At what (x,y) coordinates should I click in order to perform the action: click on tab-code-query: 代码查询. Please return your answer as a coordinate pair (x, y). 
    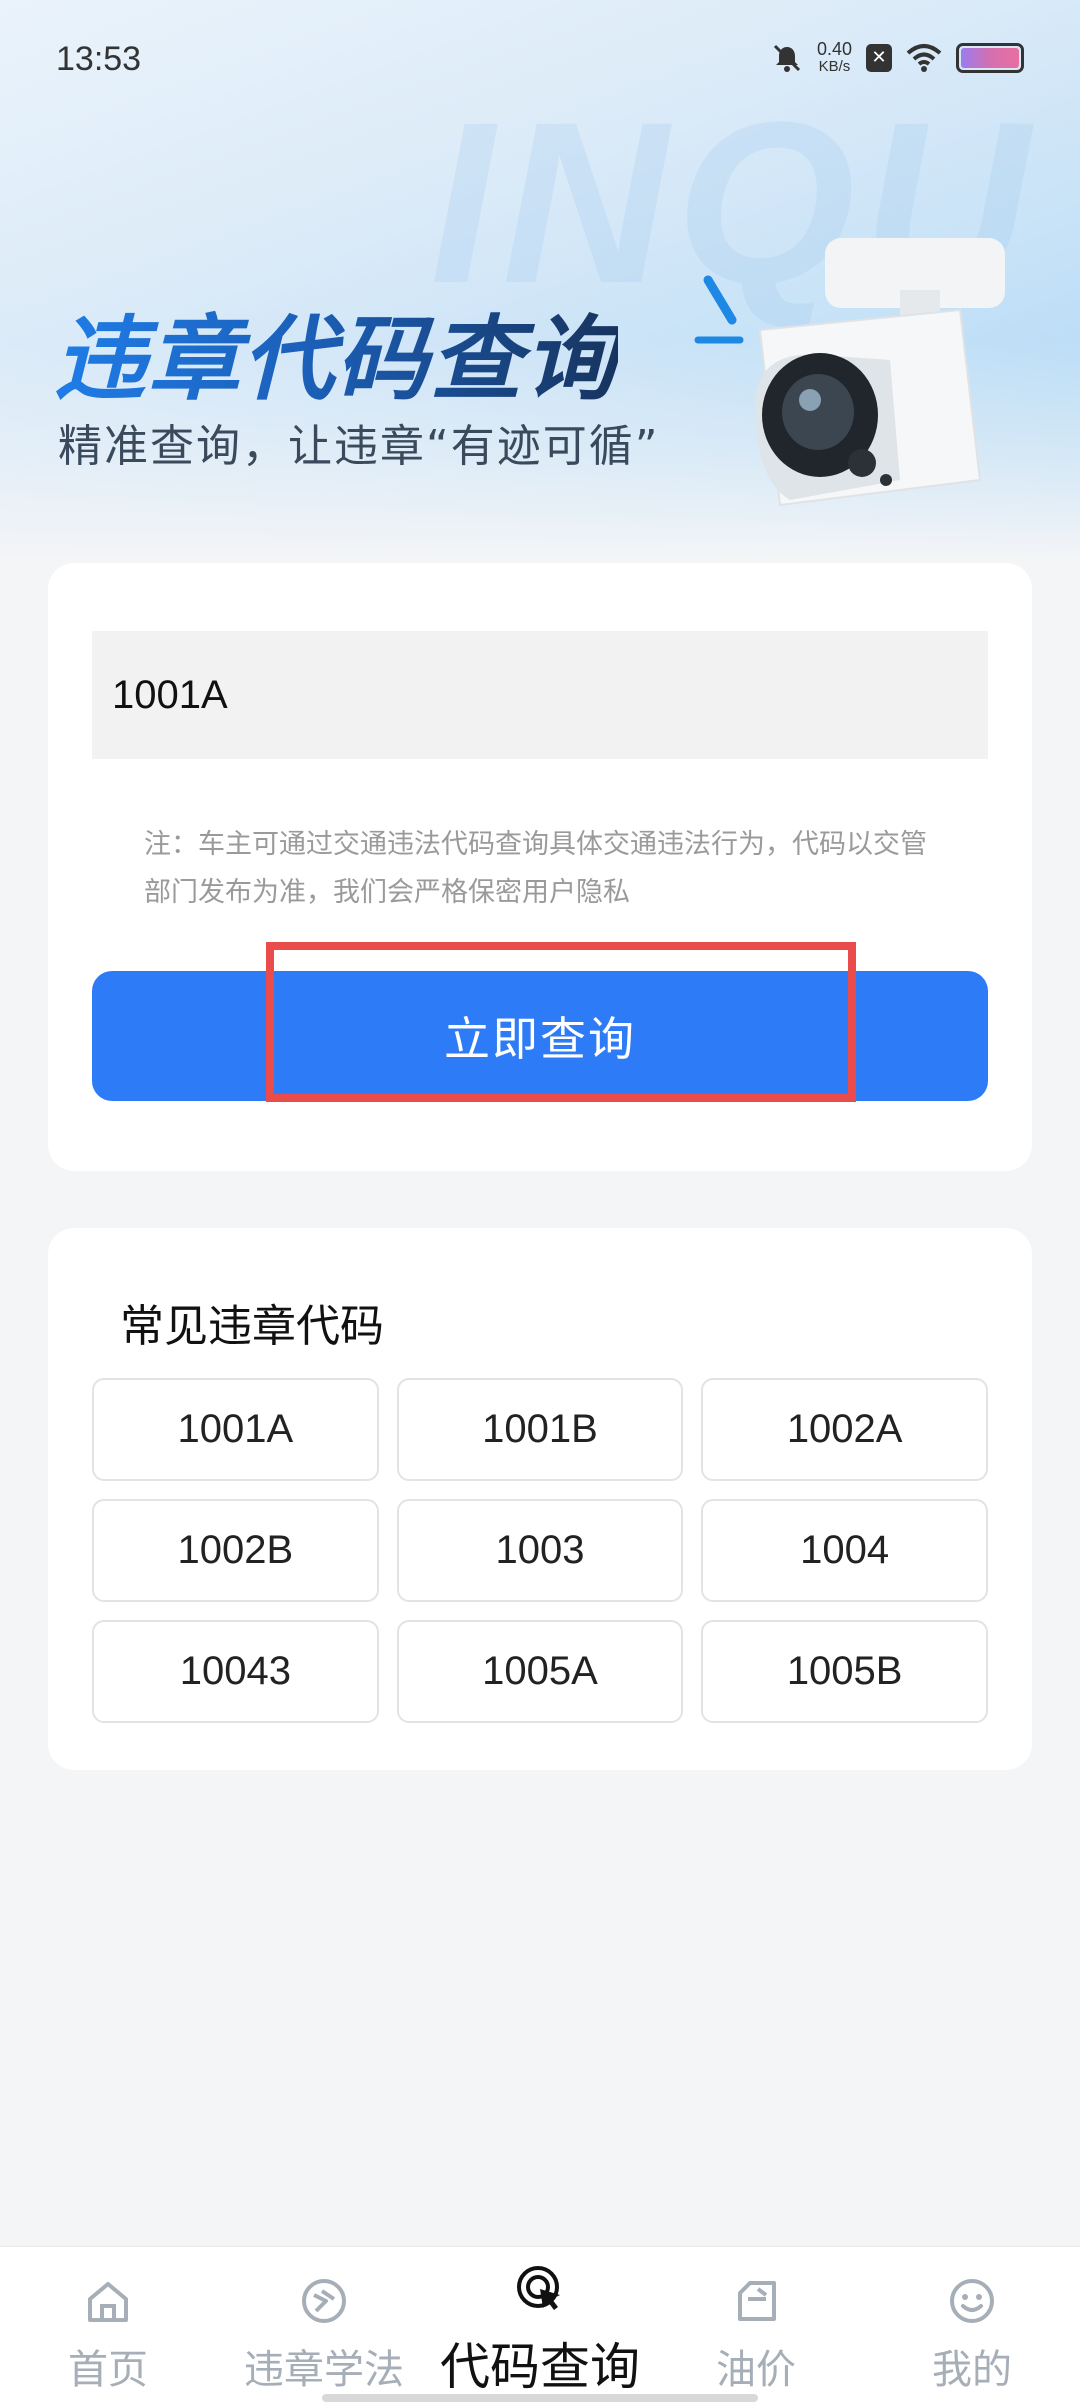
    Looking at the image, I should click on (540, 2327).